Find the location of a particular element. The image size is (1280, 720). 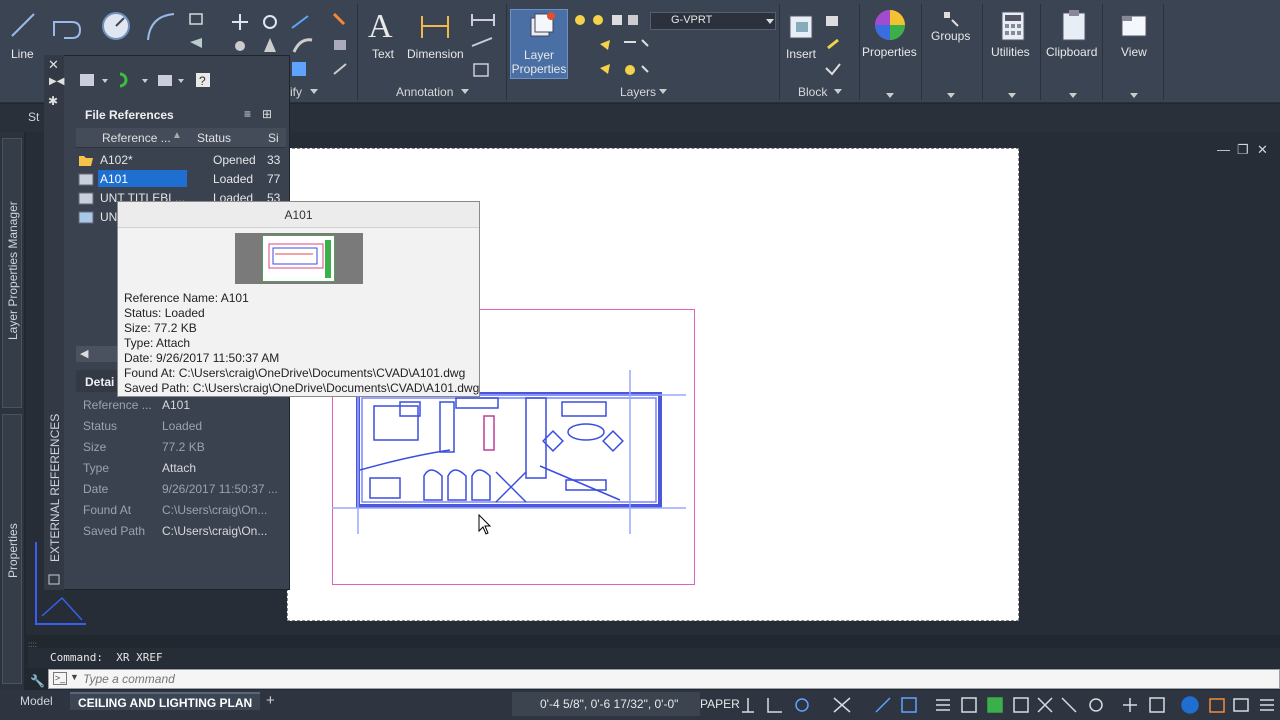

col-size: Si is located at coordinates (273, 138).